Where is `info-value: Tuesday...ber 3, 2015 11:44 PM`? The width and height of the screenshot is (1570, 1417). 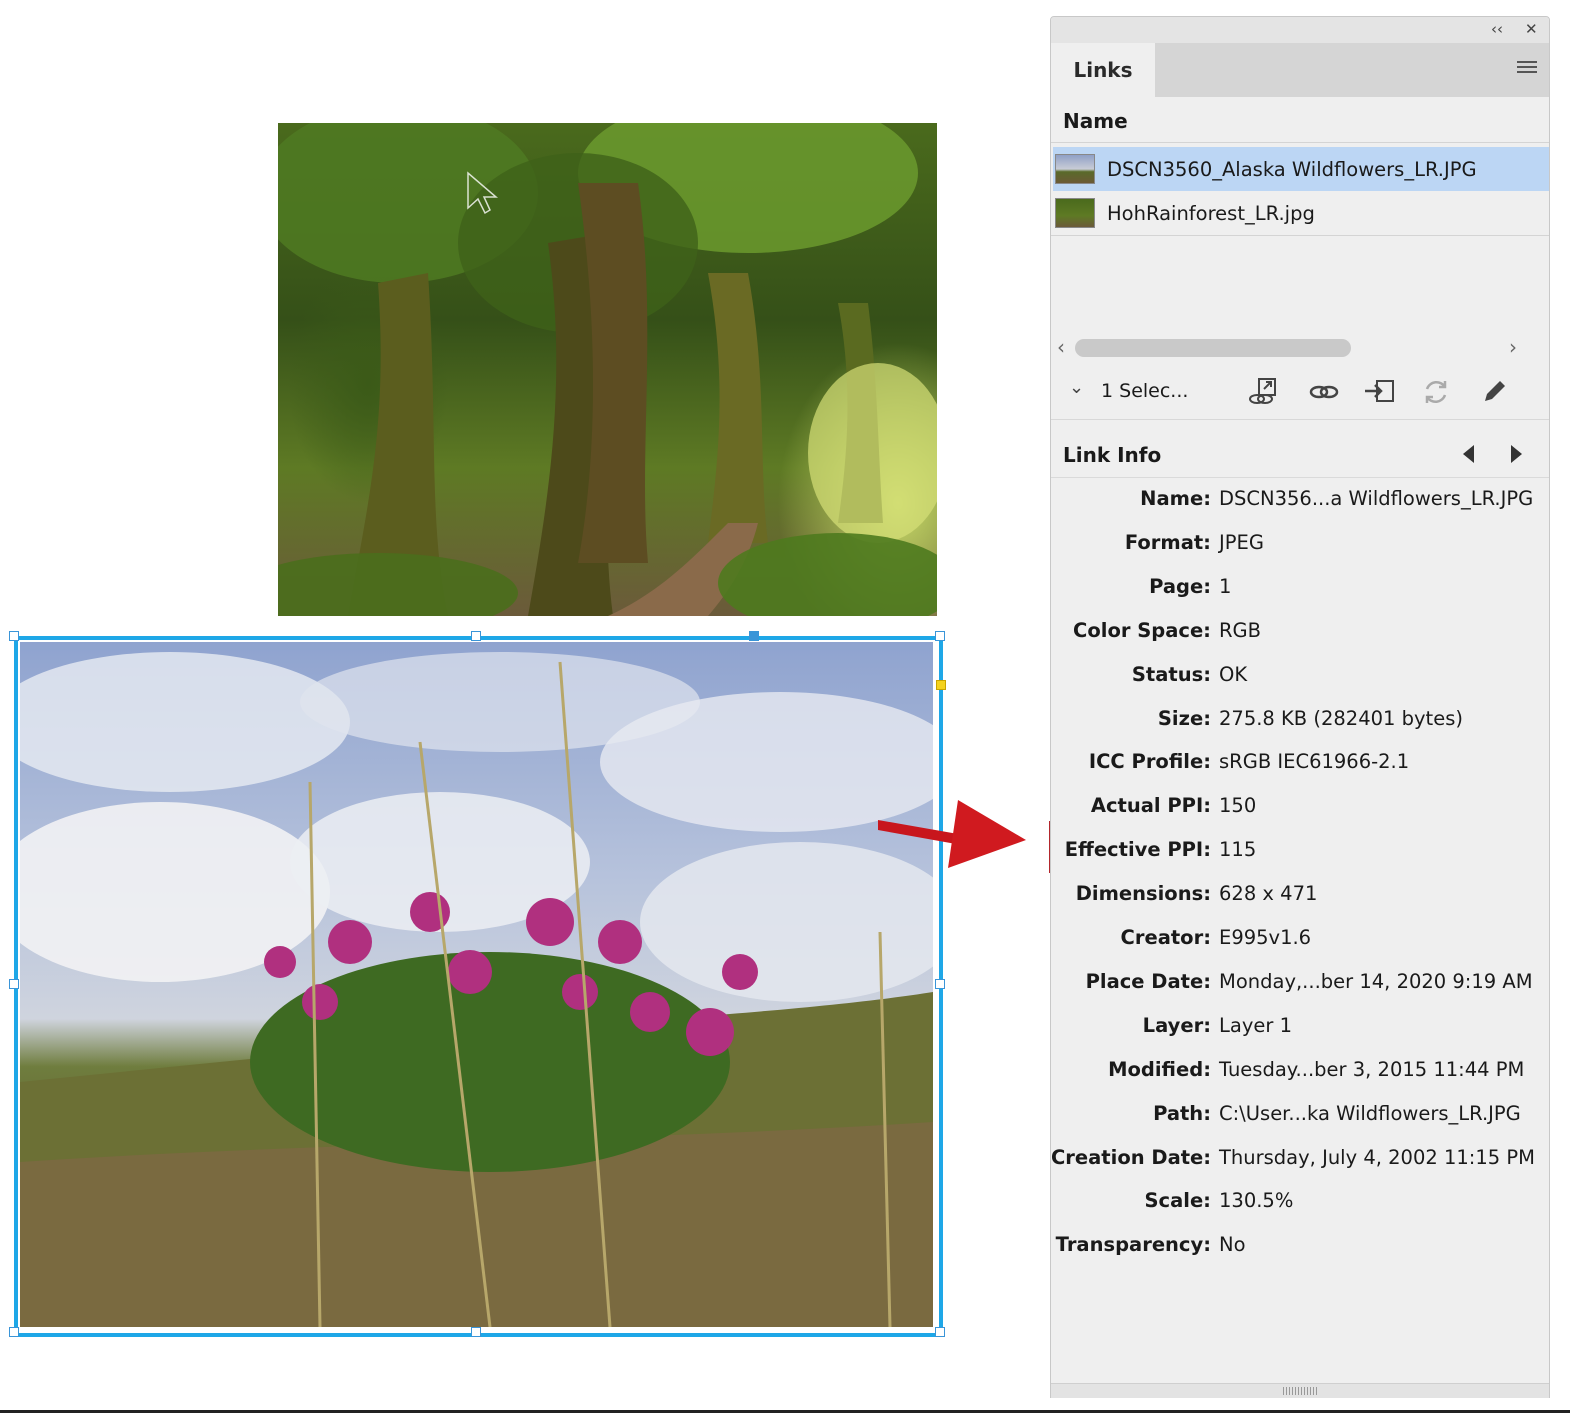
info-value: Tuesday...ber 3, 2015 11:44 PM is located at coordinates (1372, 1069).